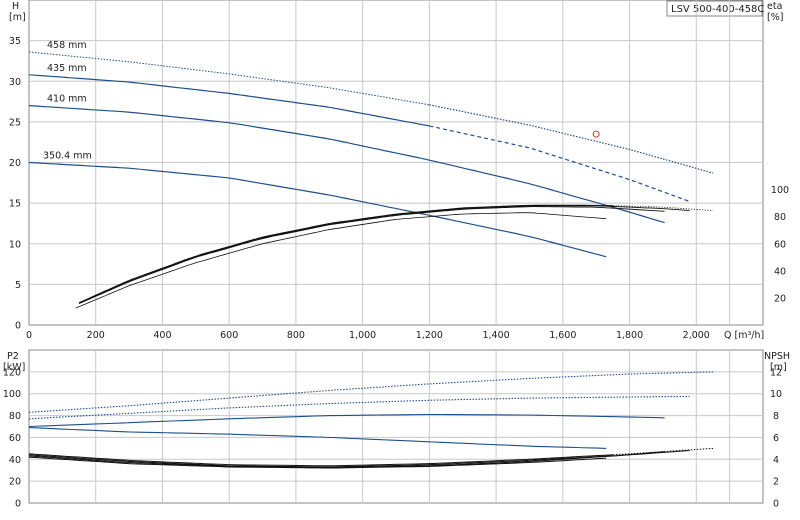 This screenshot has width=800, height=520. Describe the element at coordinates (362, 335) in the screenshot. I see `x-tick-label: 1,000` at that location.